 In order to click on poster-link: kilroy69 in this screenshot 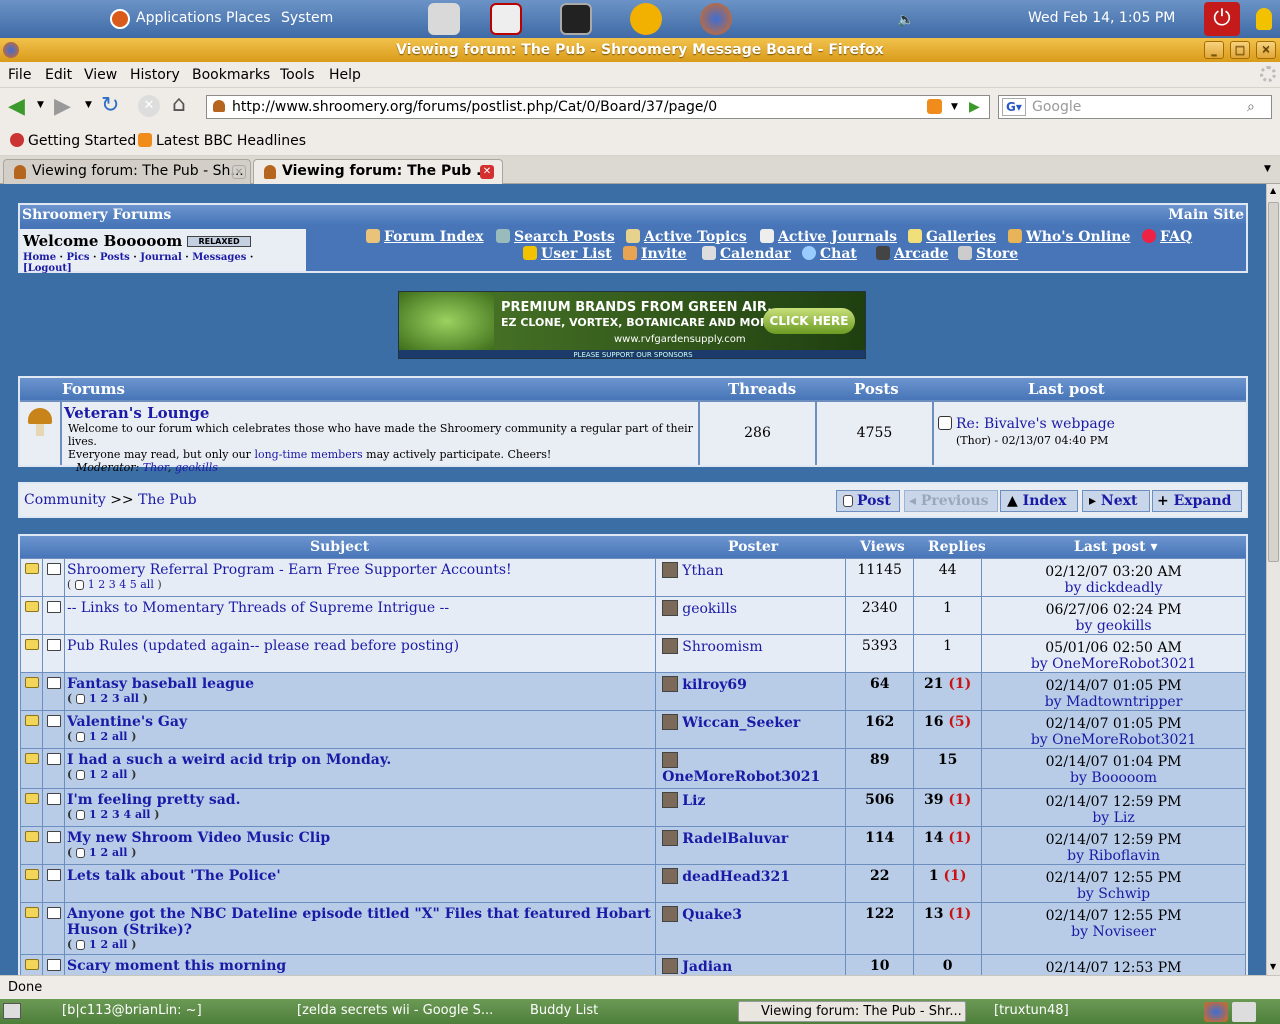, I will do `click(714, 685)`.